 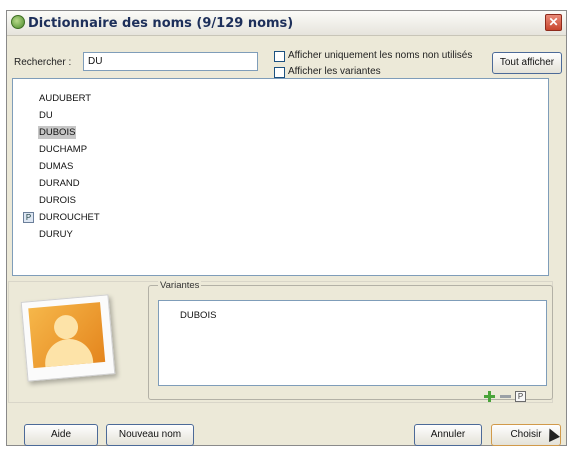 I want to click on variant-item: DUBOIS, so click(x=198, y=315).